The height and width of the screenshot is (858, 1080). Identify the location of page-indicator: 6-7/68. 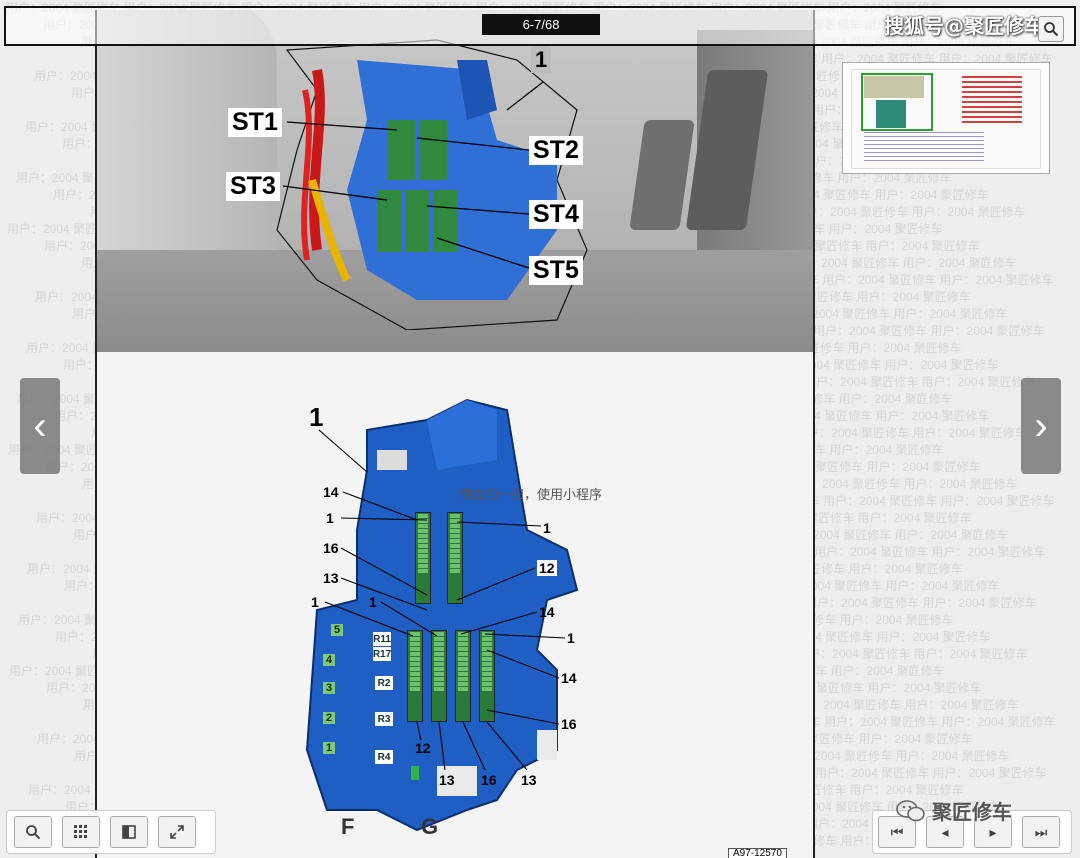
(541, 24).